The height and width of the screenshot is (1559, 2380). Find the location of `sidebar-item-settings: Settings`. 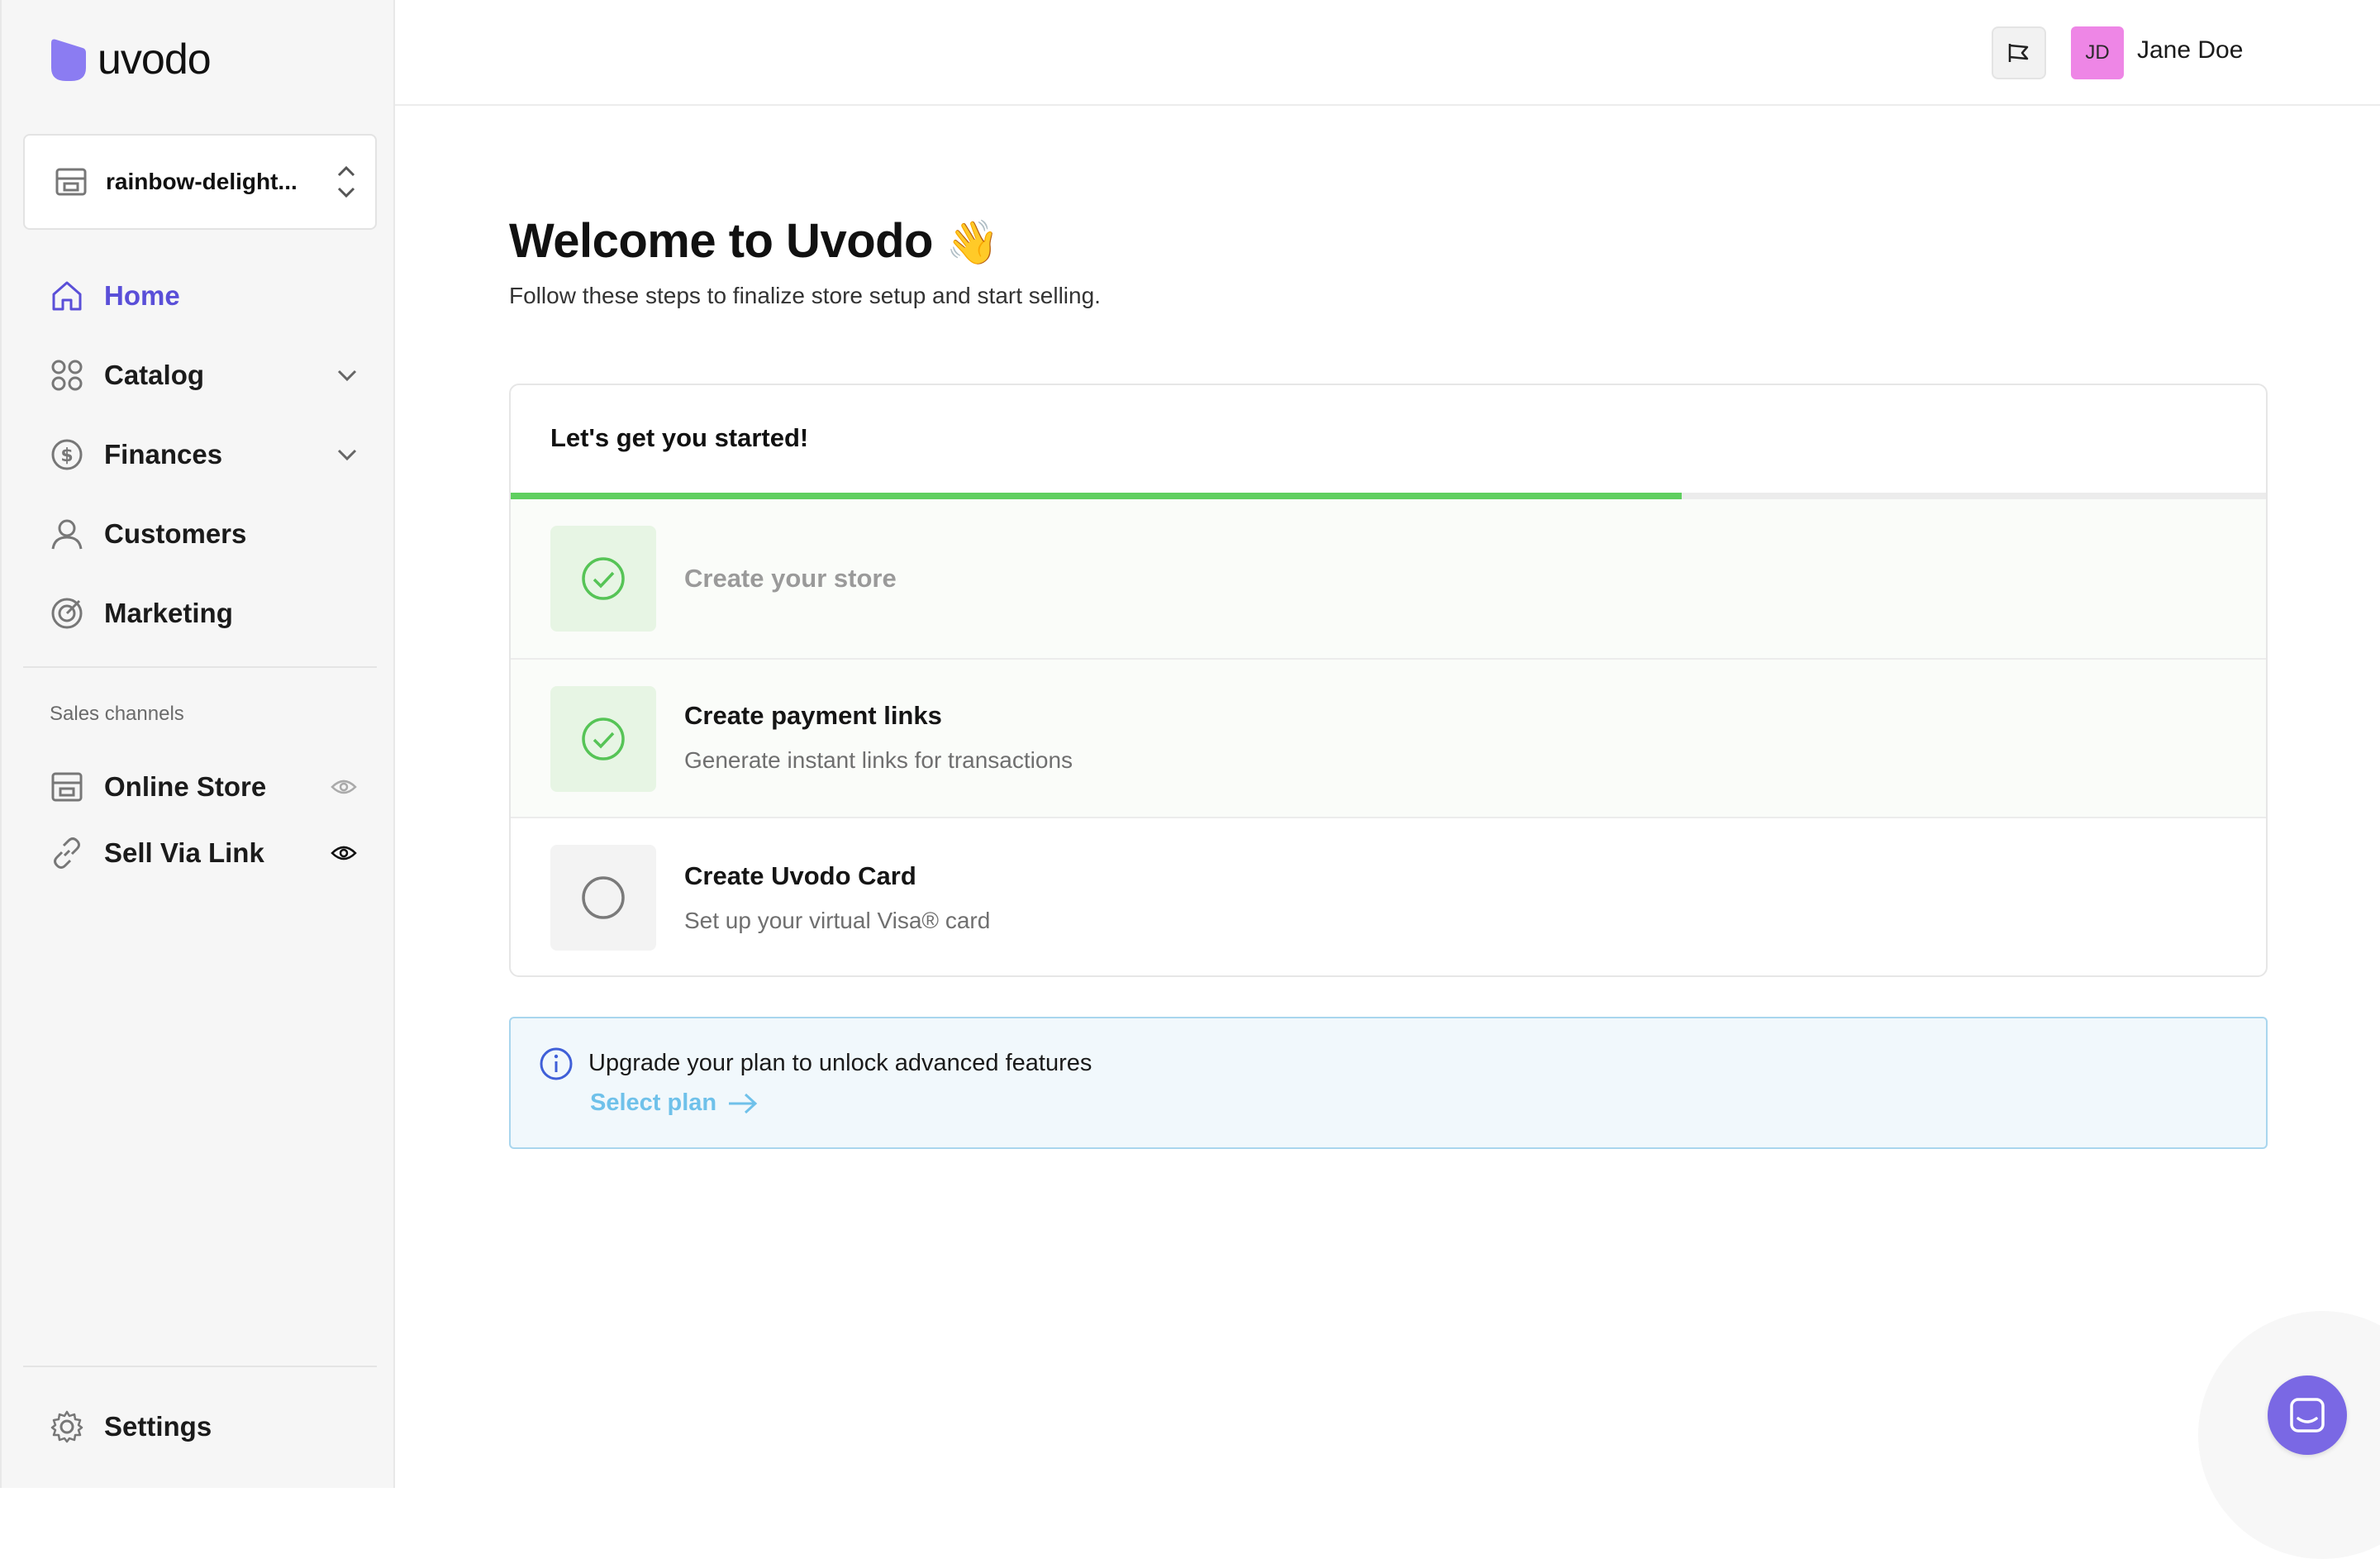

sidebar-item-settings: Settings is located at coordinates (211, 1427).